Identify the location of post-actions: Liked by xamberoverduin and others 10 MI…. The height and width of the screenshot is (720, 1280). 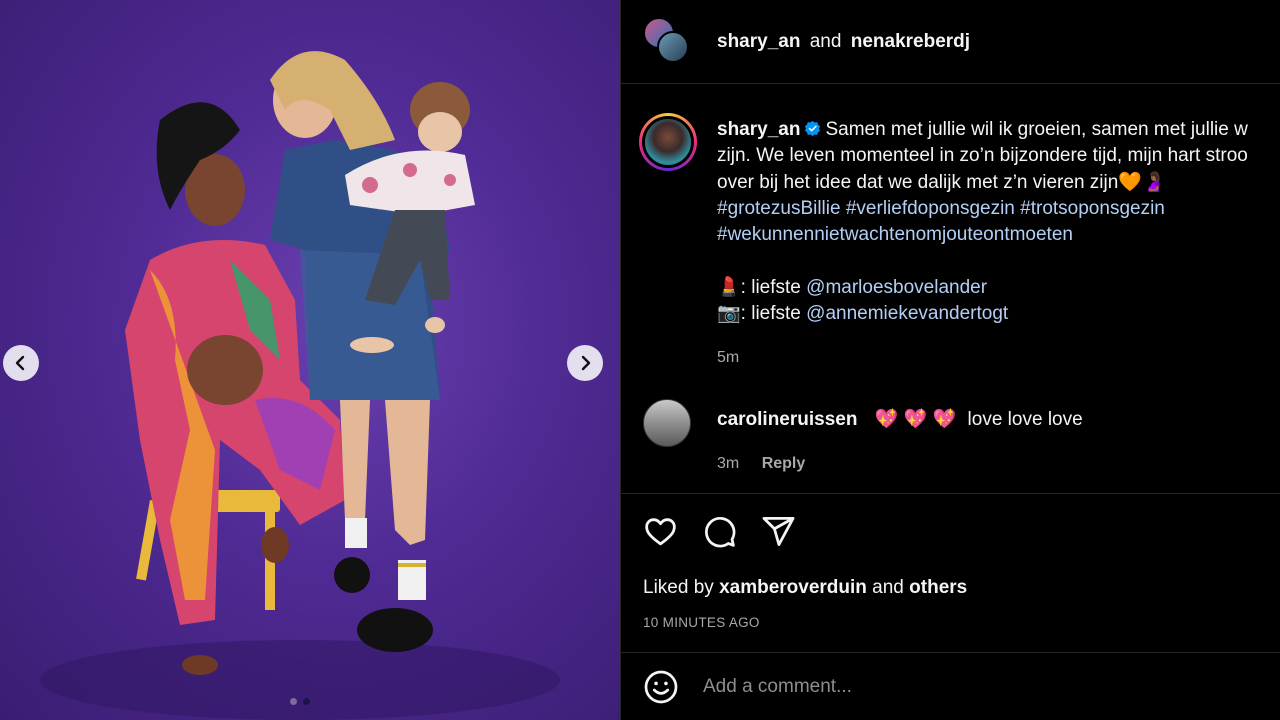
(950, 561).